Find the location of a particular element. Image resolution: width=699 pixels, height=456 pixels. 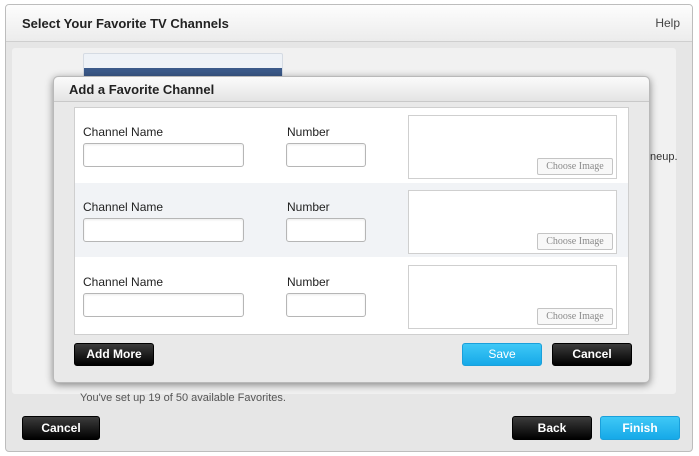

page-title: Select Your Favorite TV Channels is located at coordinates (125, 23).